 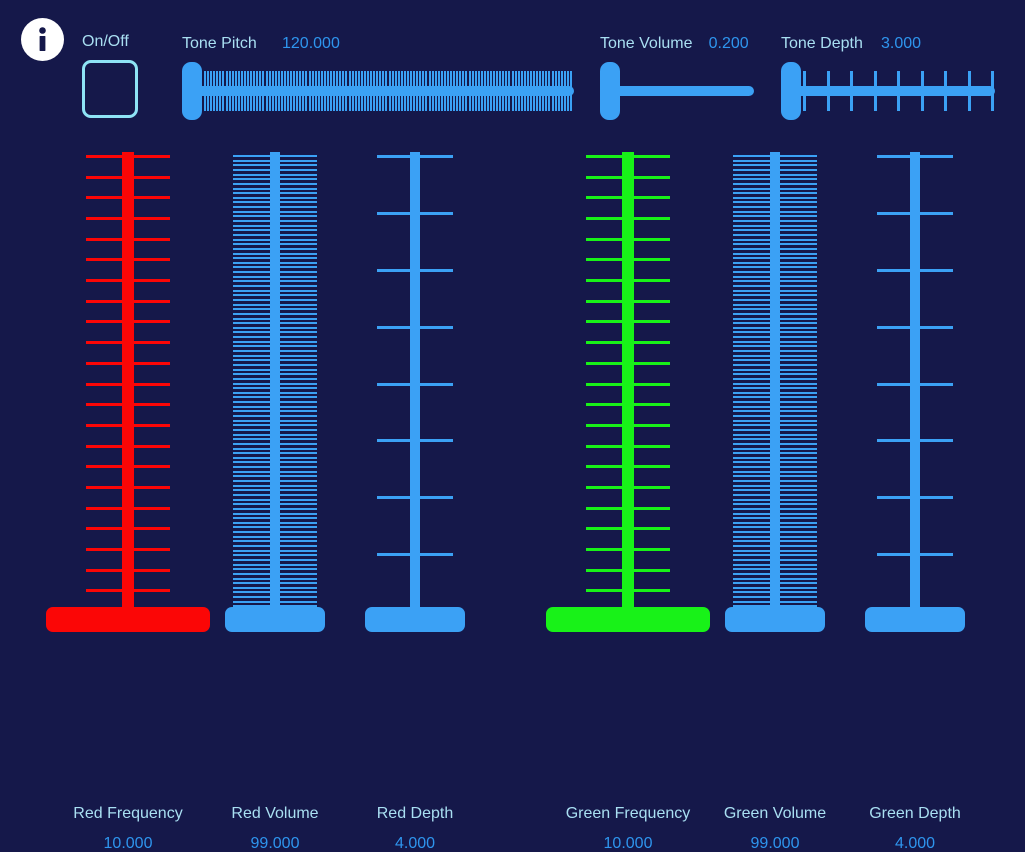 I want to click on info-icon, so click(x=42, y=39).